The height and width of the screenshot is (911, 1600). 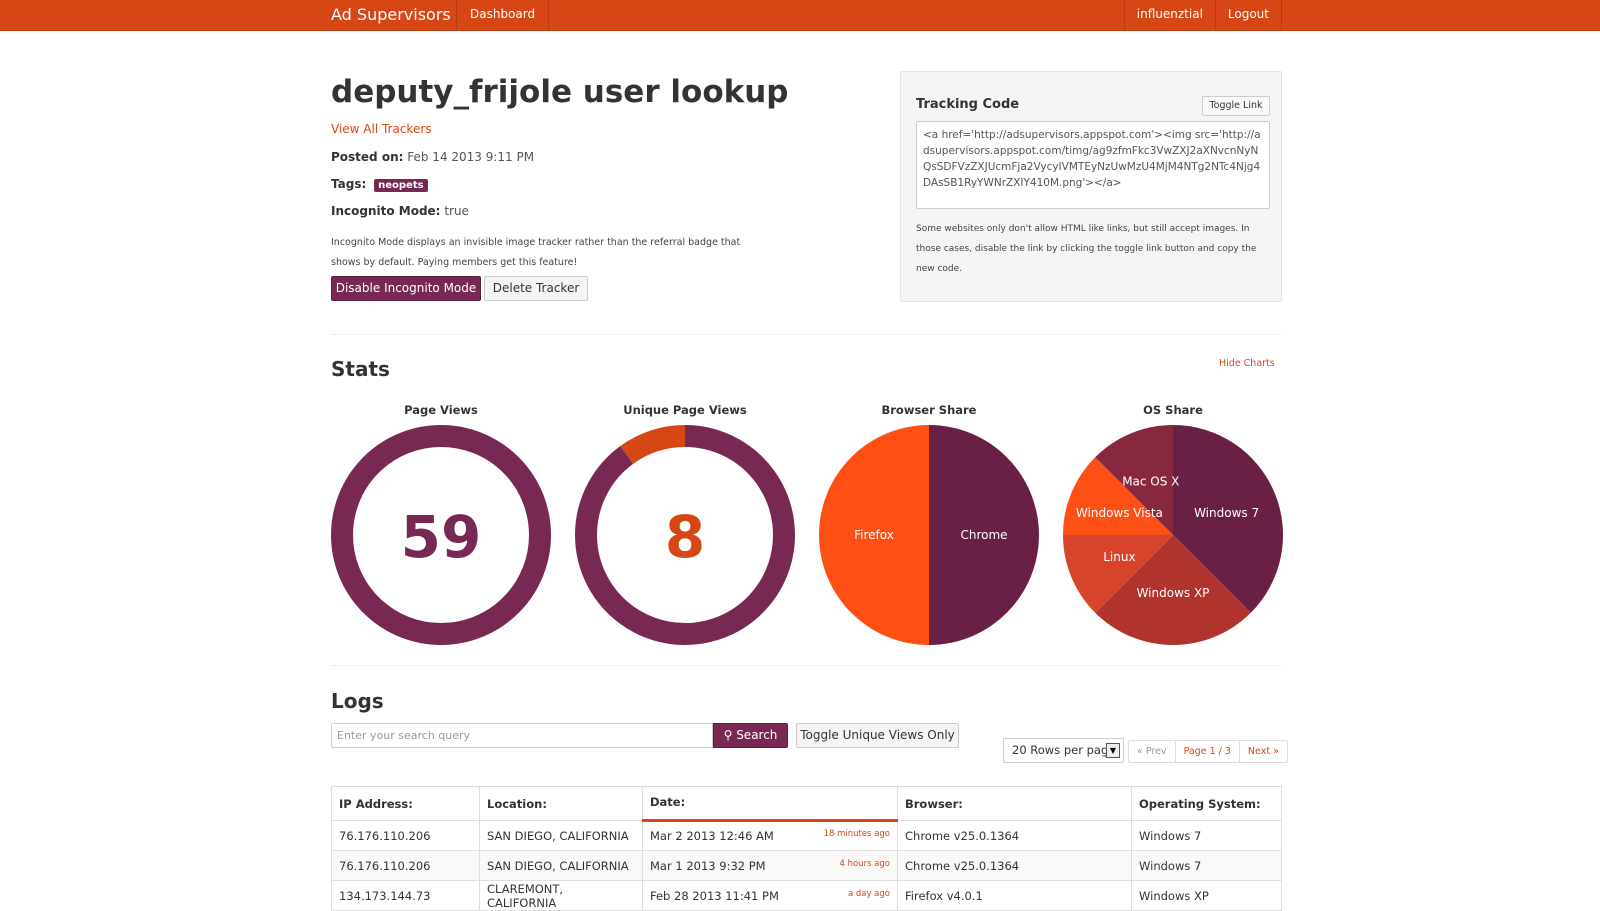 What do you see at coordinates (1060, 750) in the screenshot?
I see `rows-per-page-value: 20 Rows per pag` at bounding box center [1060, 750].